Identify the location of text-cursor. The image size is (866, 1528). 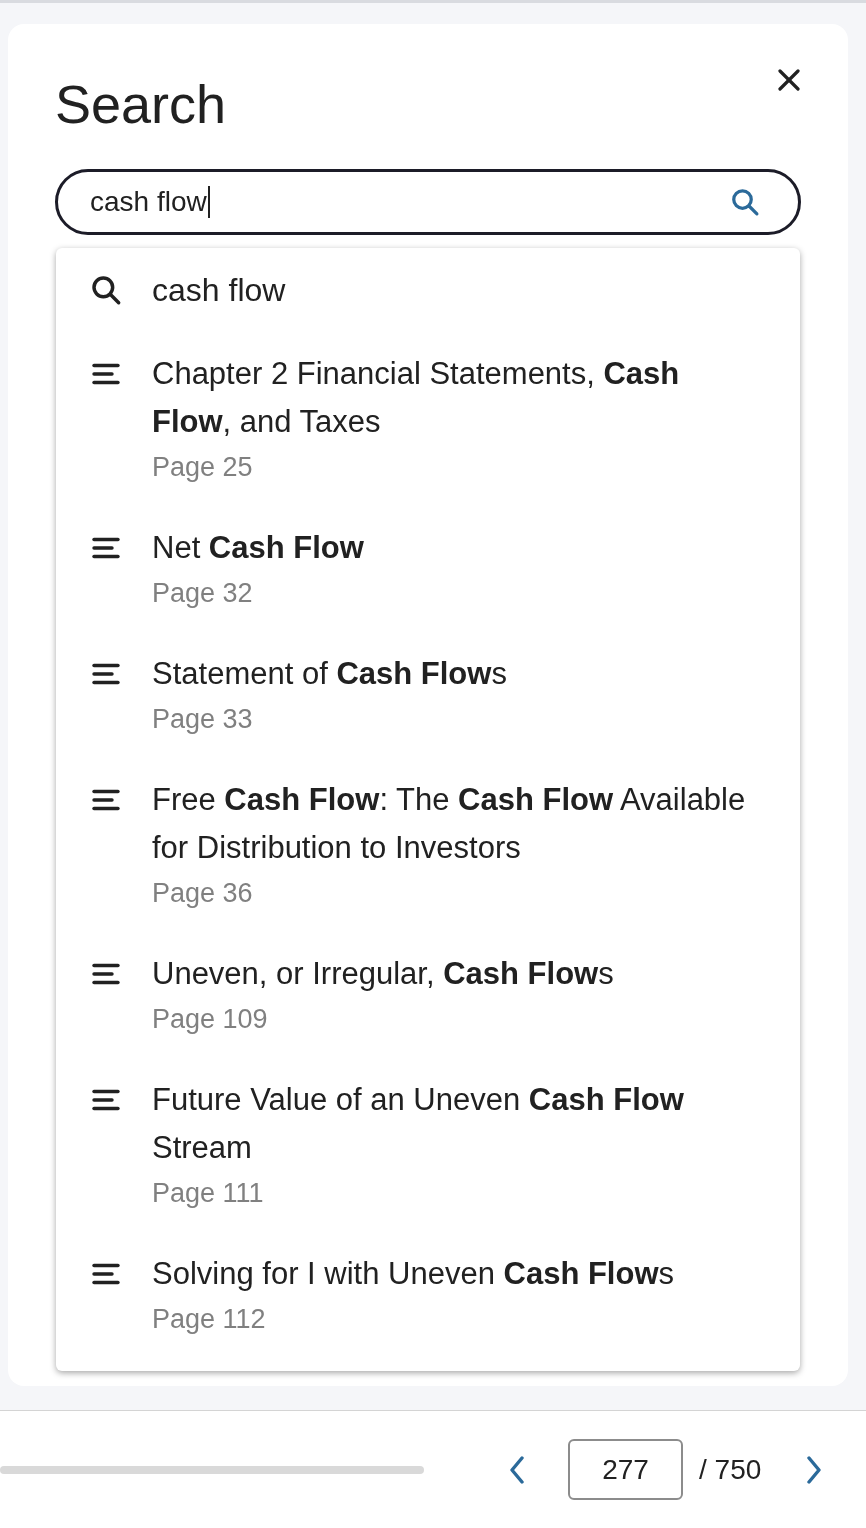
(208, 202).